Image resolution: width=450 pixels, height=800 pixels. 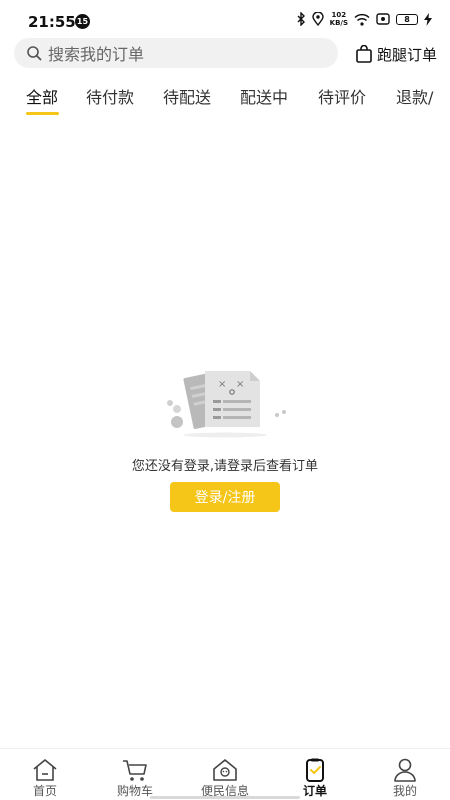 I want to click on home-indicator, so click(x=225, y=797).